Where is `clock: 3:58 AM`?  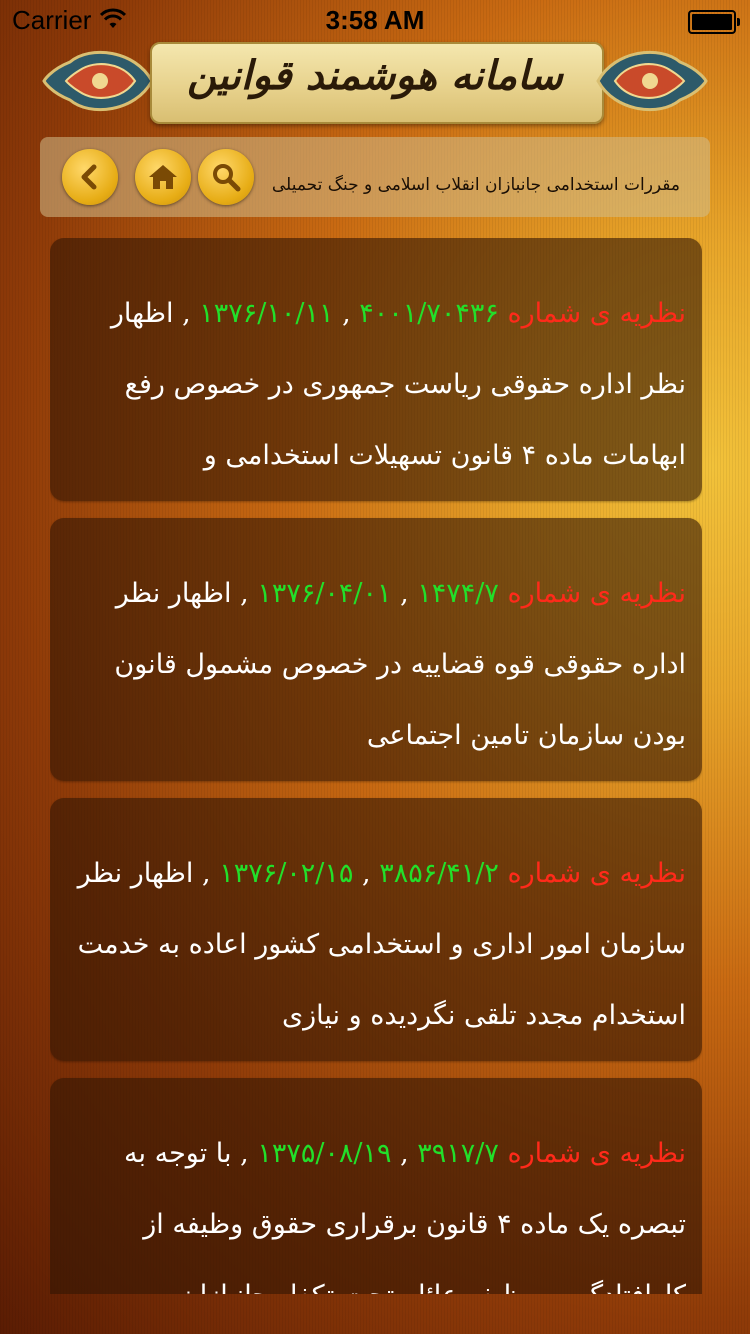 clock: 3:58 AM is located at coordinates (375, 20).